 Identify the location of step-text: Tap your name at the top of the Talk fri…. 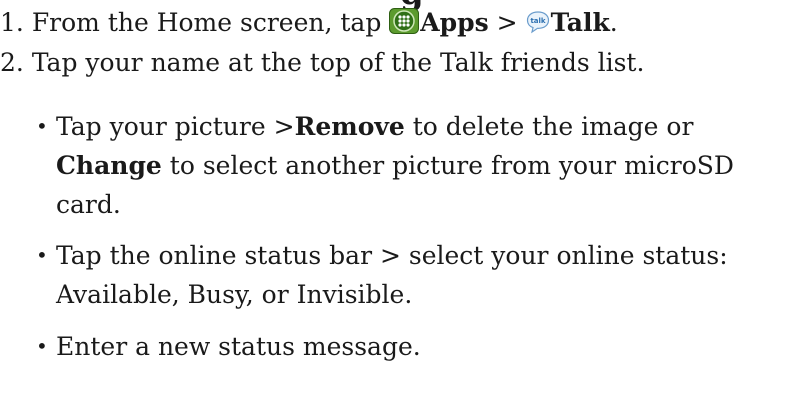
(338, 62).